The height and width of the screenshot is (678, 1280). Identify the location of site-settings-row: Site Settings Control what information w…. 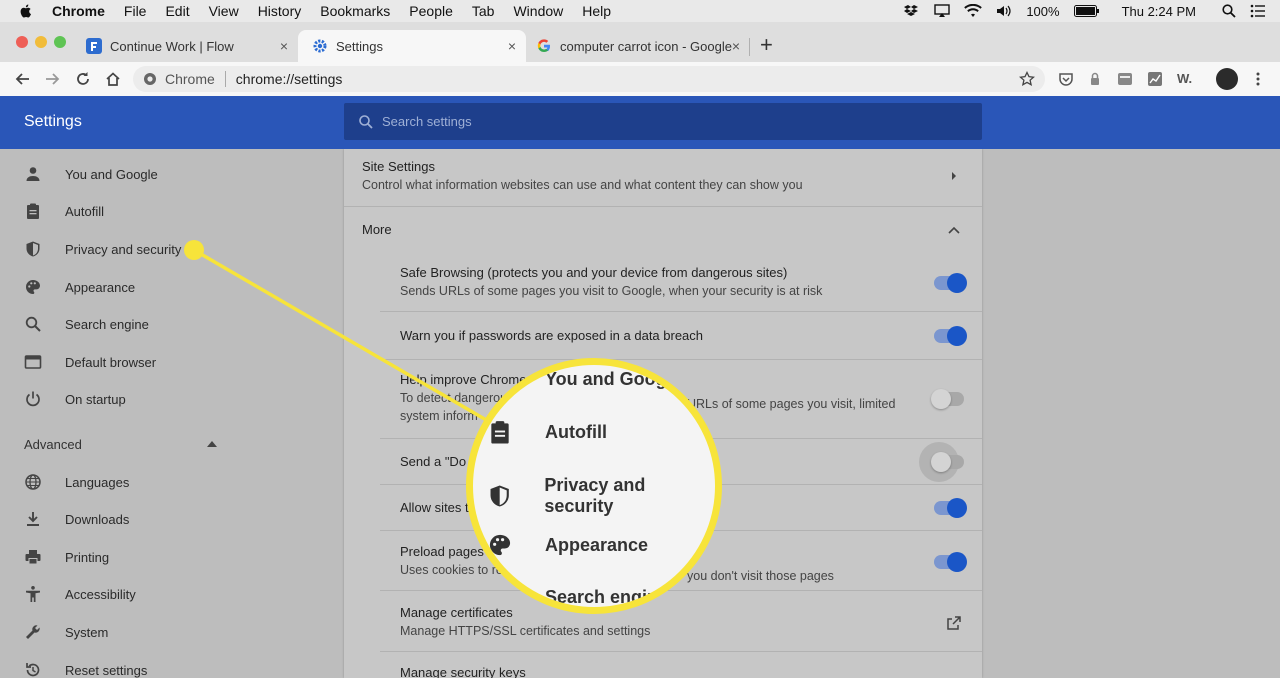
(663, 175).